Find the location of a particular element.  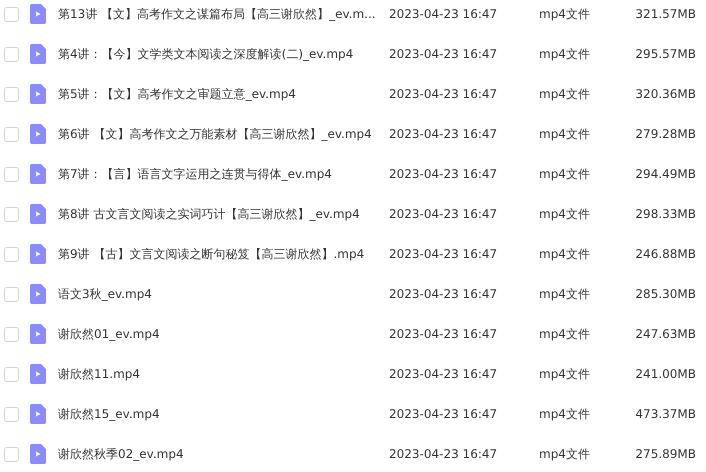

file-size: 294.49MB is located at coordinates (665, 174).